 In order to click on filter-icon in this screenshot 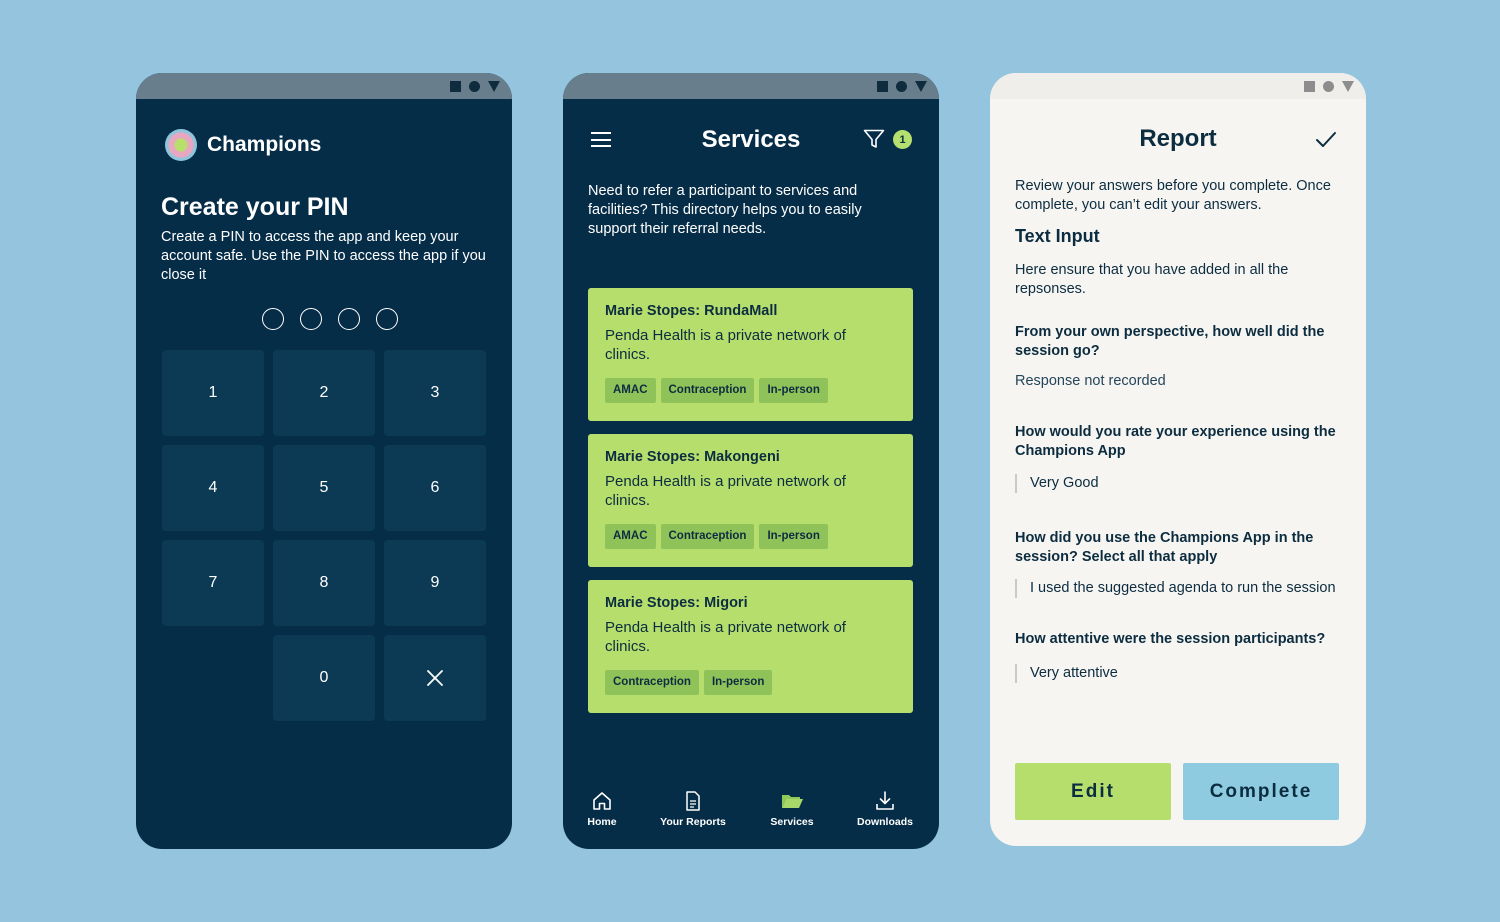, I will do `click(874, 139)`.